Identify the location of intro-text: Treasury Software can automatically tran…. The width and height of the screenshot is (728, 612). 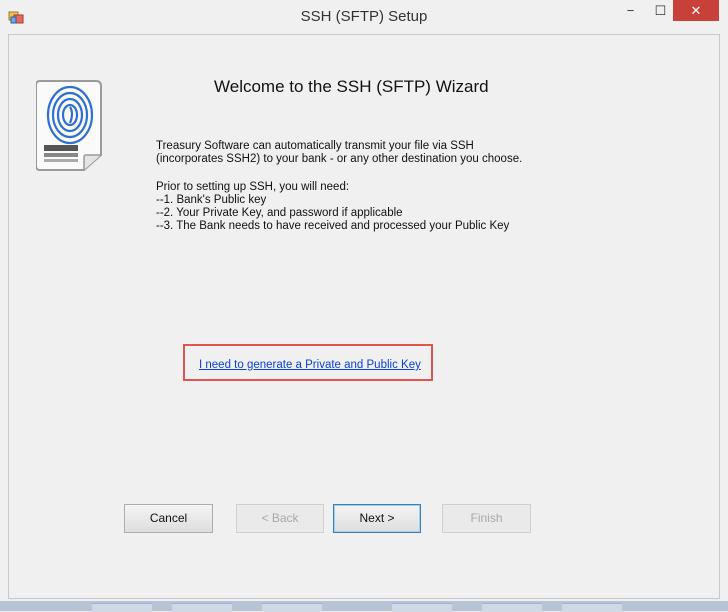
(339, 153).